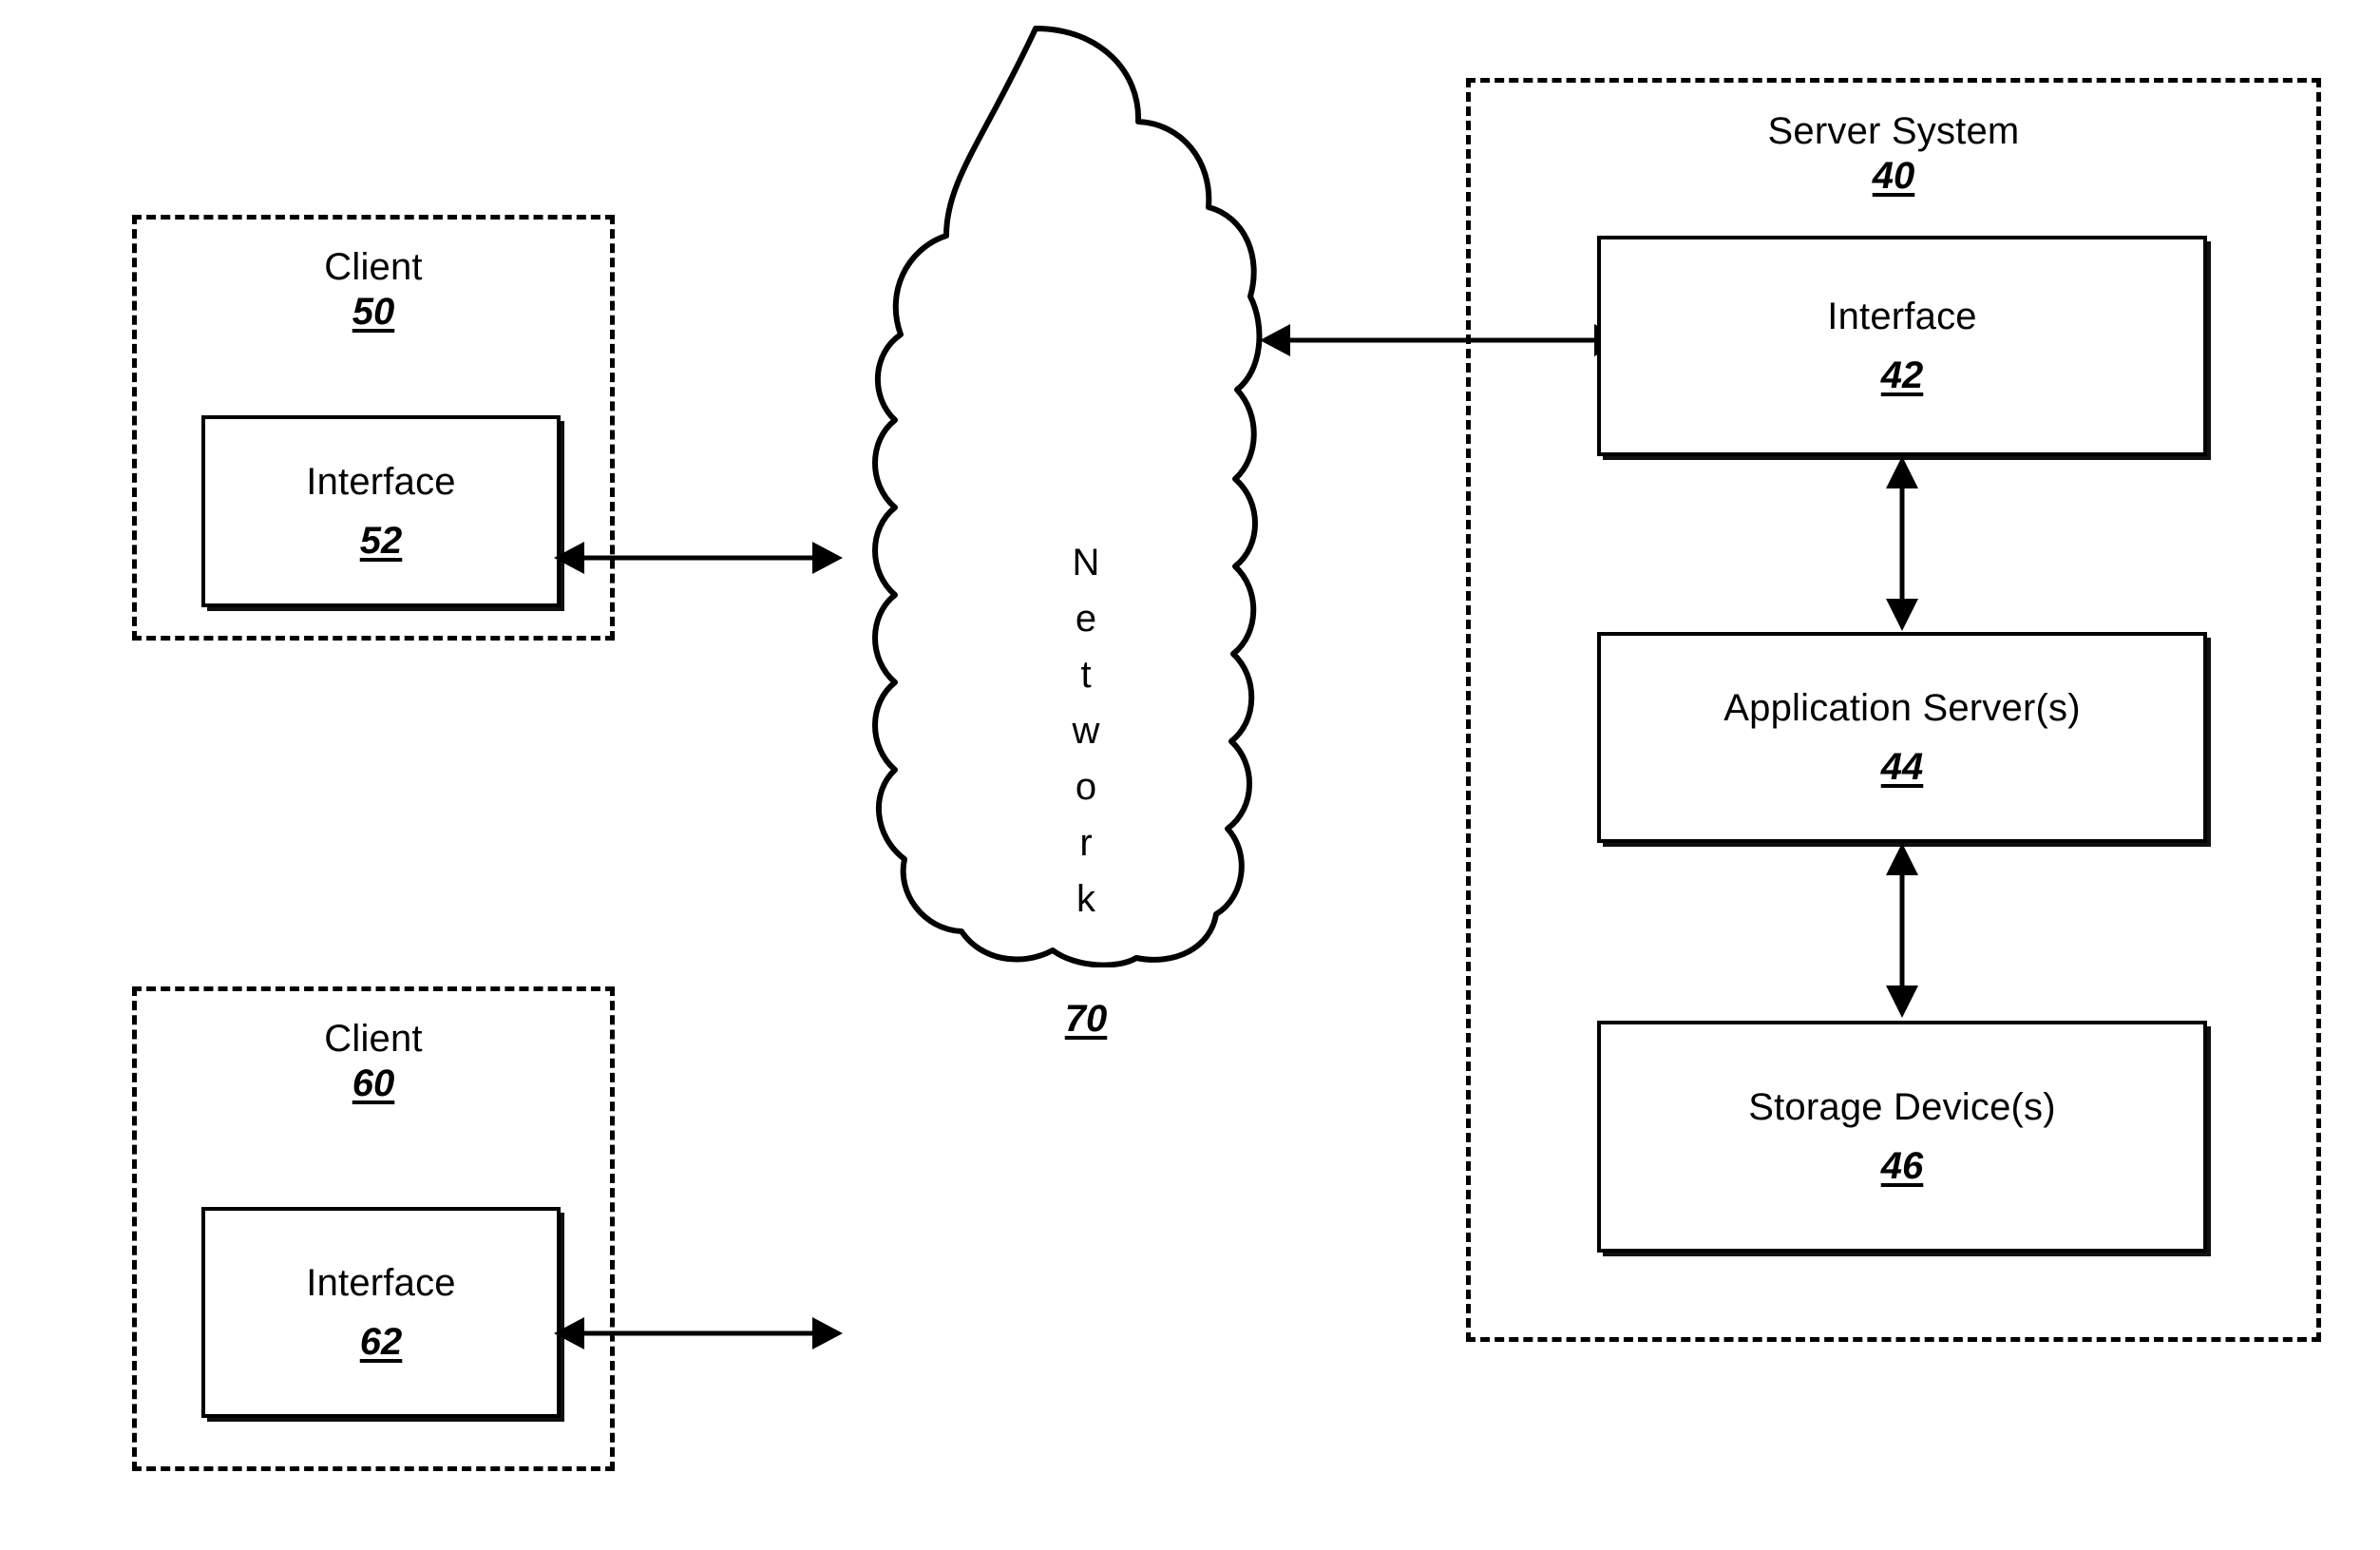 The width and height of the screenshot is (2380, 1550). I want to click on application-server-44-ref: 44, so click(1902, 767).